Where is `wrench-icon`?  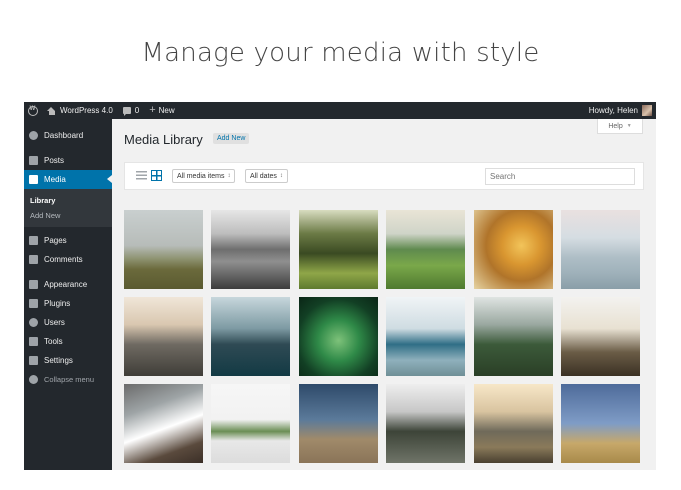
wrench-icon is located at coordinates (33, 341).